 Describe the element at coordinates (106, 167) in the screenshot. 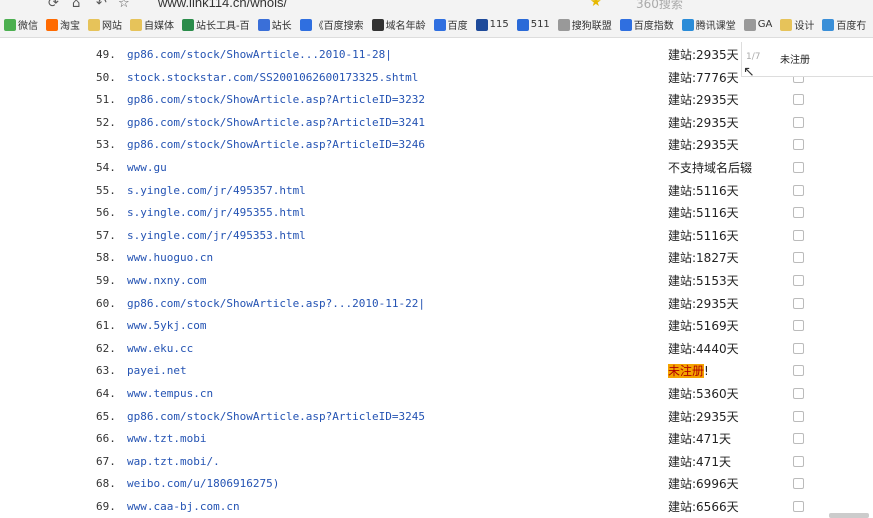

I see `row-number: 54.` at that location.